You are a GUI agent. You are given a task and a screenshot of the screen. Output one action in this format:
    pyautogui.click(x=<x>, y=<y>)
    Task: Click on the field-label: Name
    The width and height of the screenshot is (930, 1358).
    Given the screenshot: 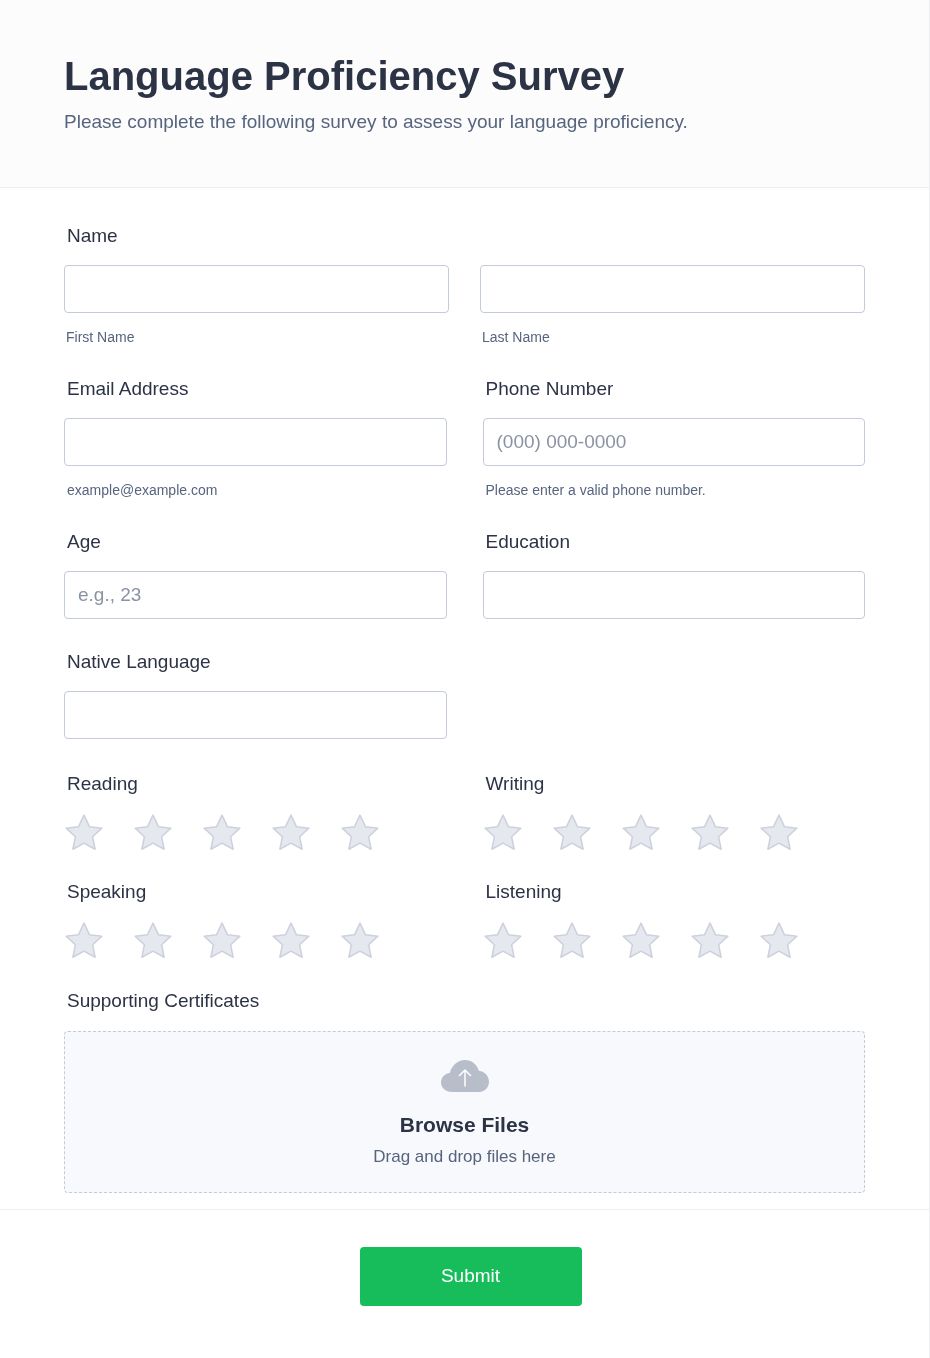 What is the action you would take?
    pyautogui.click(x=92, y=236)
    